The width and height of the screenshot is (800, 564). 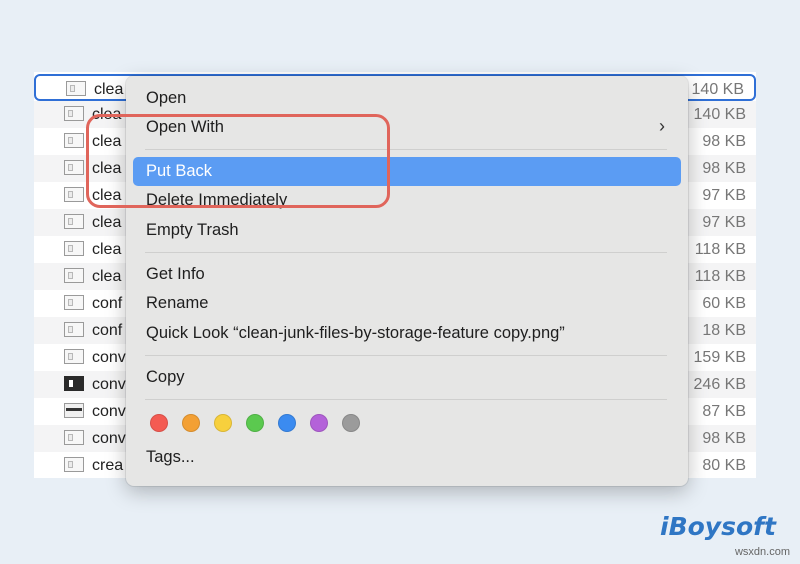 What do you see at coordinates (407, 377) in the screenshot?
I see `menu-item-copy: Copy` at bounding box center [407, 377].